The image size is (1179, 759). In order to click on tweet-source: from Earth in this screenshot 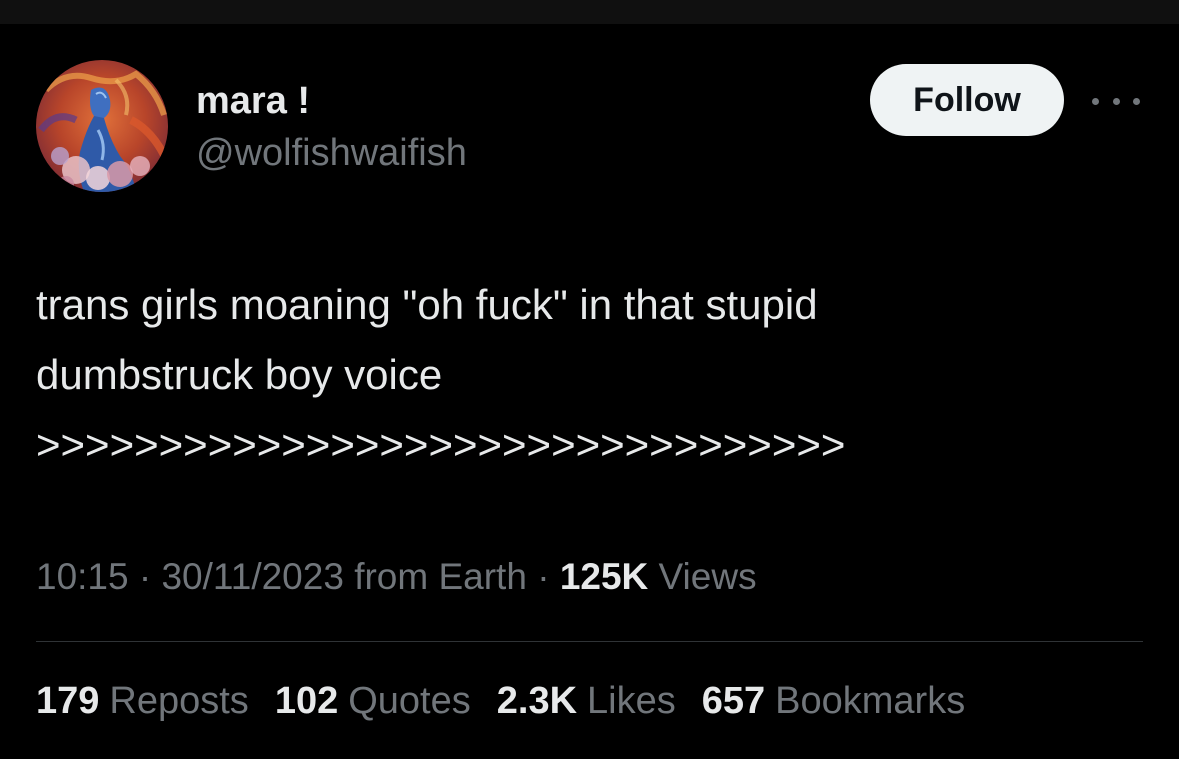, I will do `click(440, 576)`.